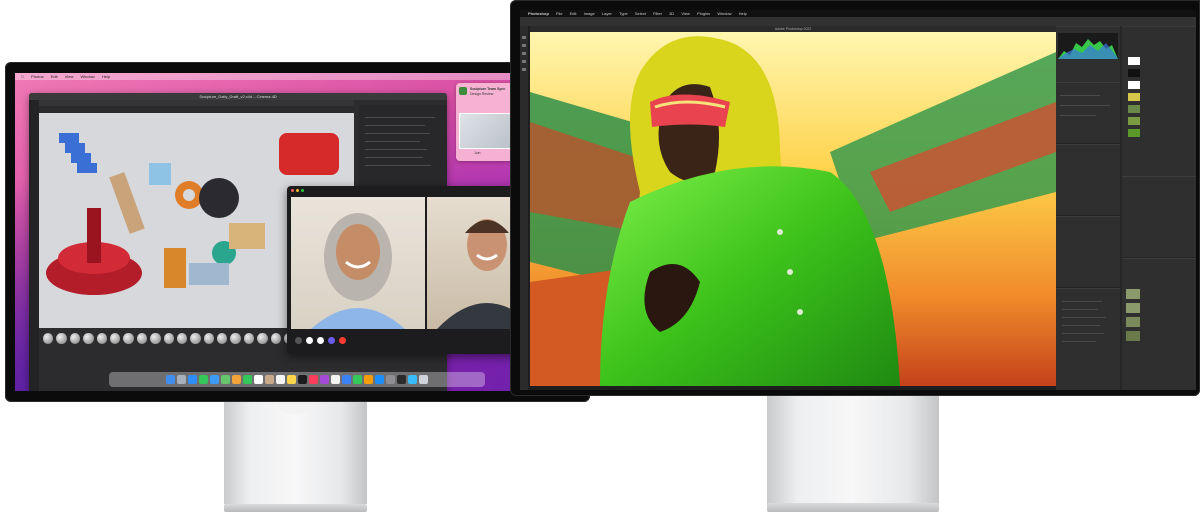 This screenshot has width=1200, height=514. I want to click on keynote-icon, so click(346, 379).